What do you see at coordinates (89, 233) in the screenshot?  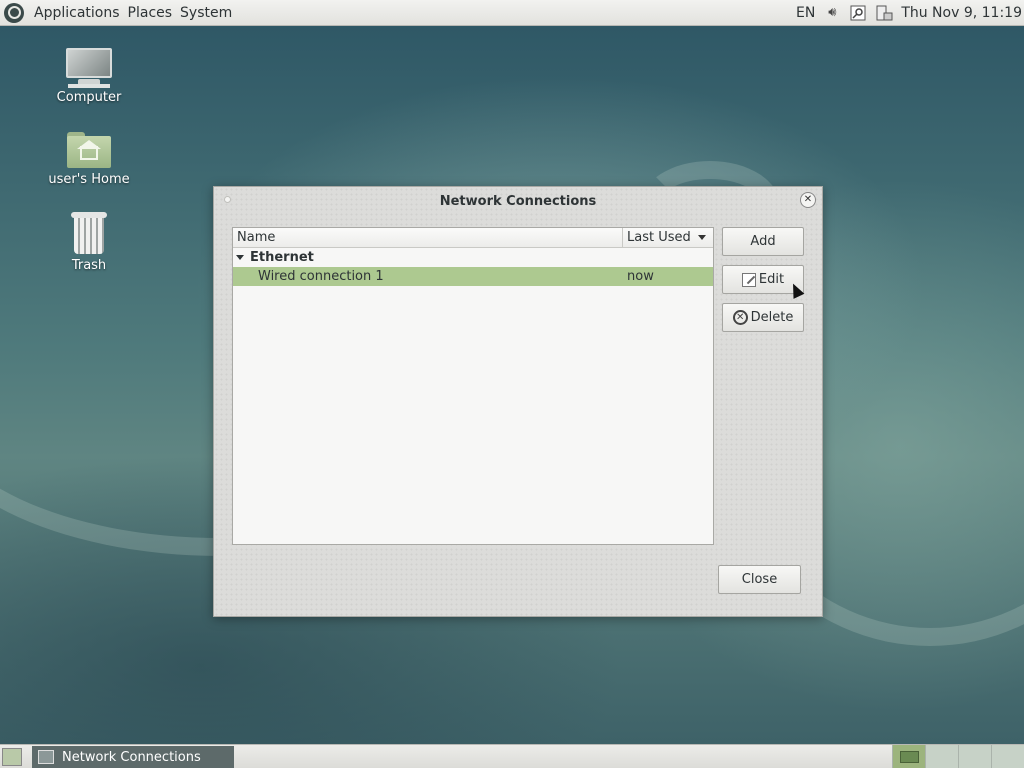 I see `trash-icon` at bounding box center [89, 233].